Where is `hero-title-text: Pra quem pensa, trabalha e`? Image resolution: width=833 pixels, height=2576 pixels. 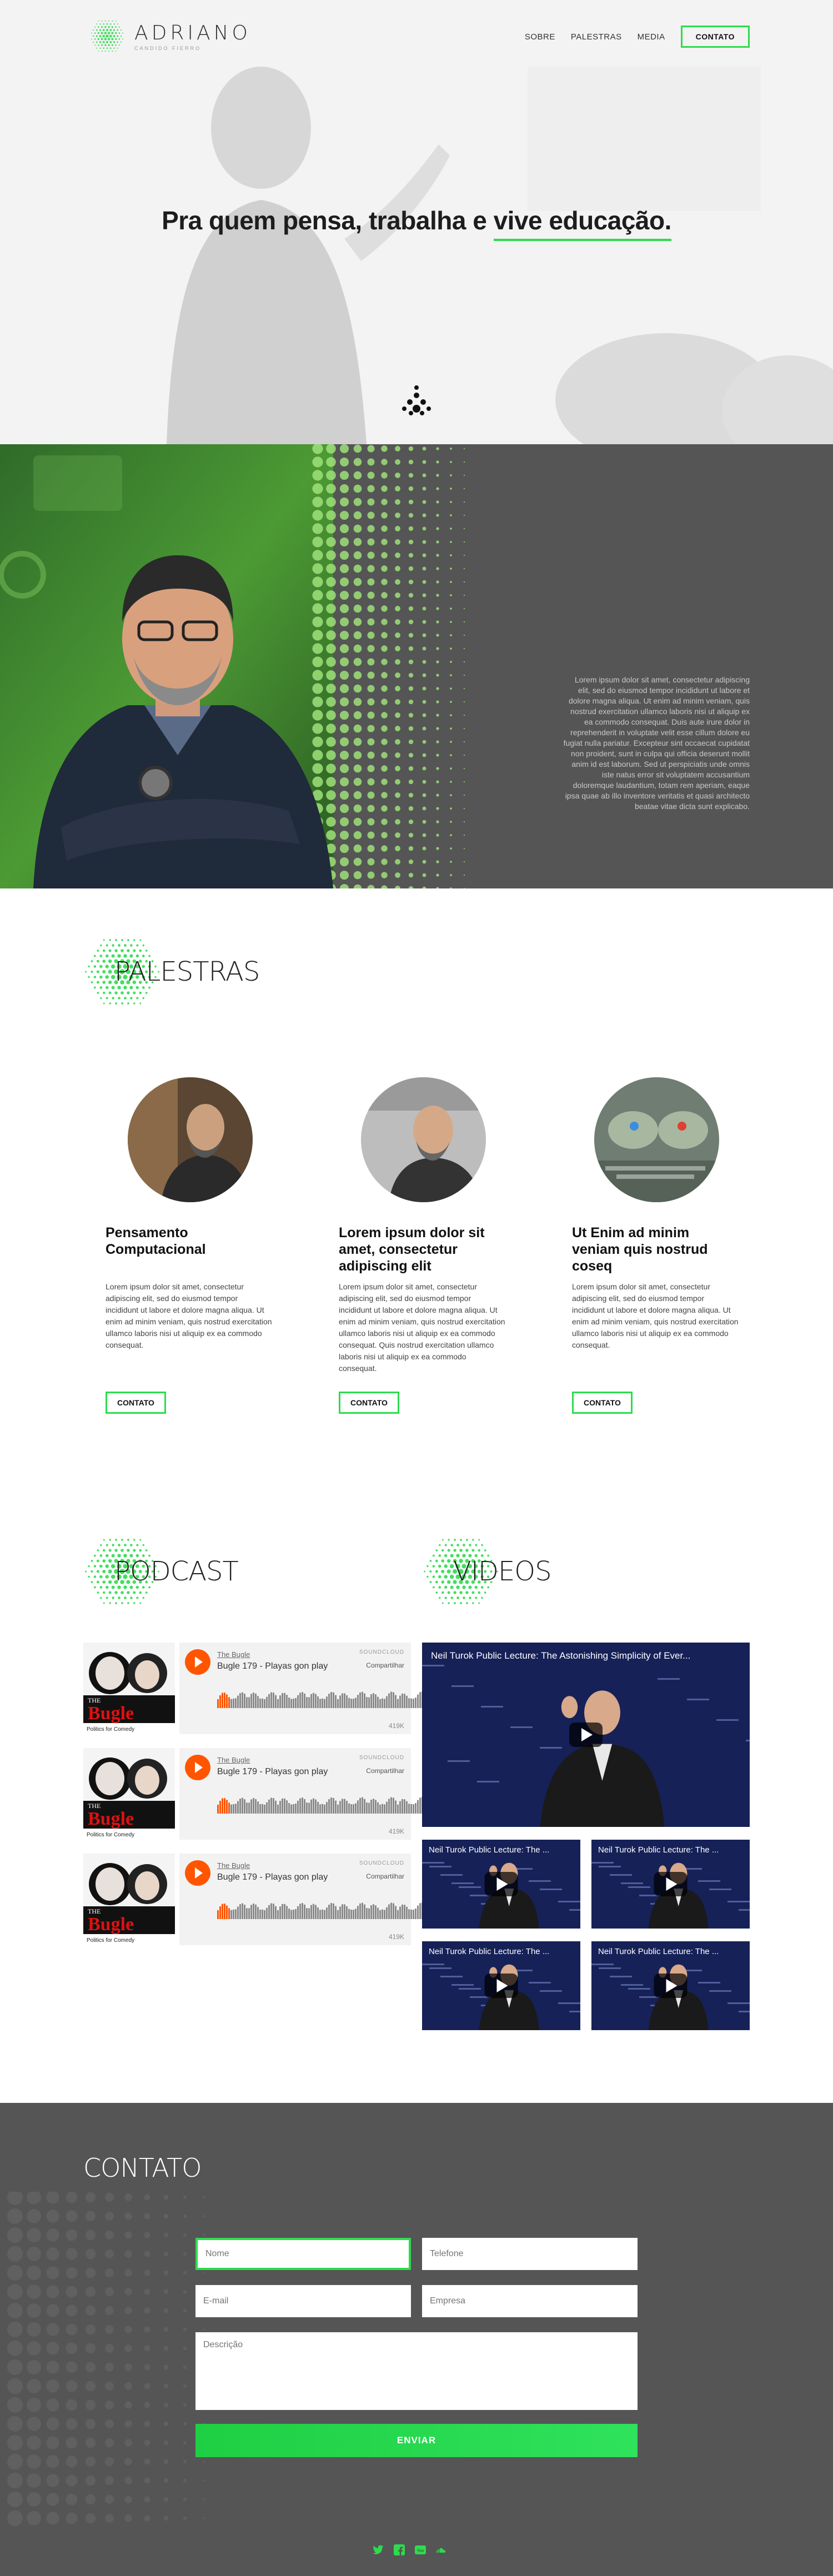
hero-title-text: Pra quem pensa, trabalha e is located at coordinates (328, 220).